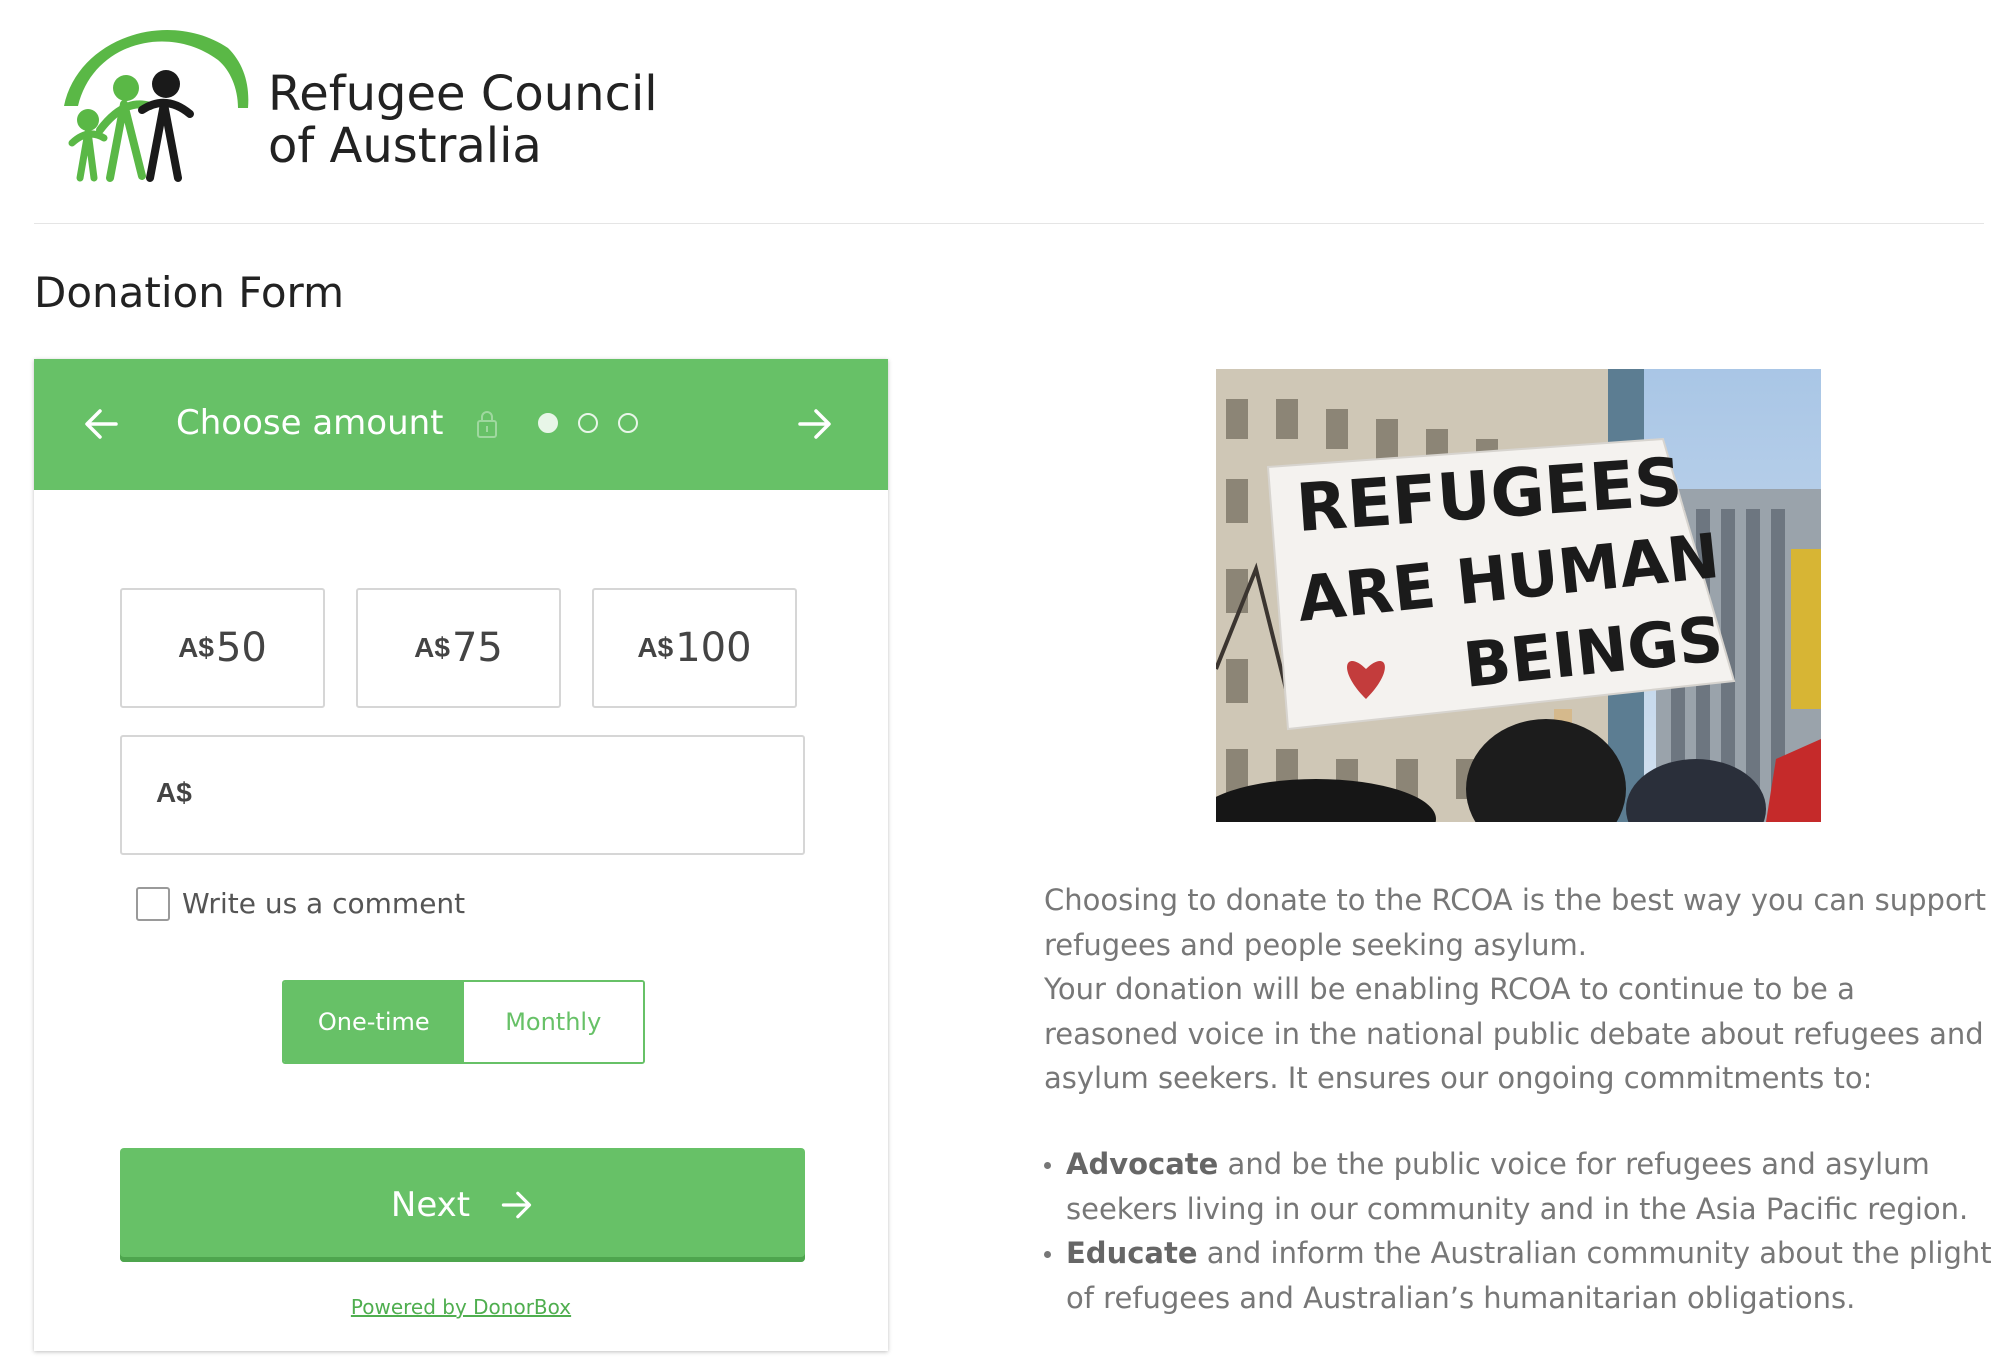 Image resolution: width=1996 pixels, height=1368 pixels. I want to click on next-button-label: Next, so click(430, 1205).